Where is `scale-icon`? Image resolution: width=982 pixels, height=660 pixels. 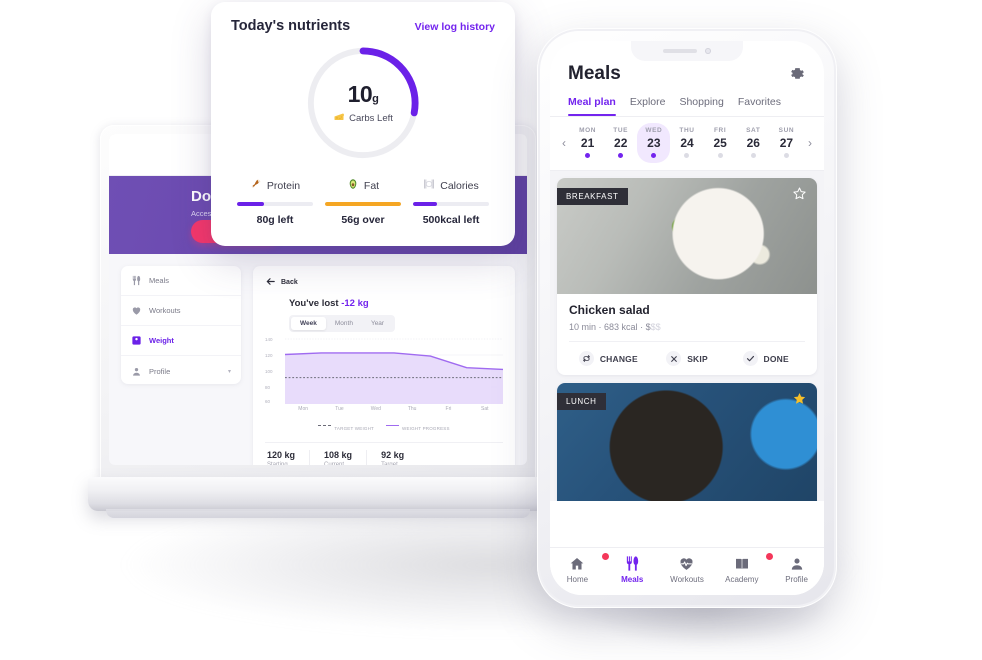 scale-icon is located at coordinates (136, 340).